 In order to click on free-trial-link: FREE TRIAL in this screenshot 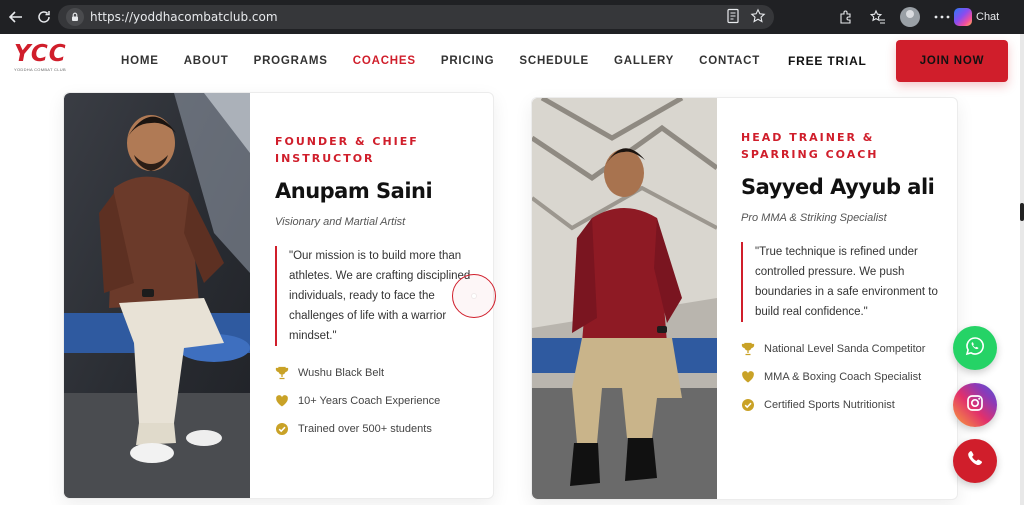, I will do `click(827, 61)`.